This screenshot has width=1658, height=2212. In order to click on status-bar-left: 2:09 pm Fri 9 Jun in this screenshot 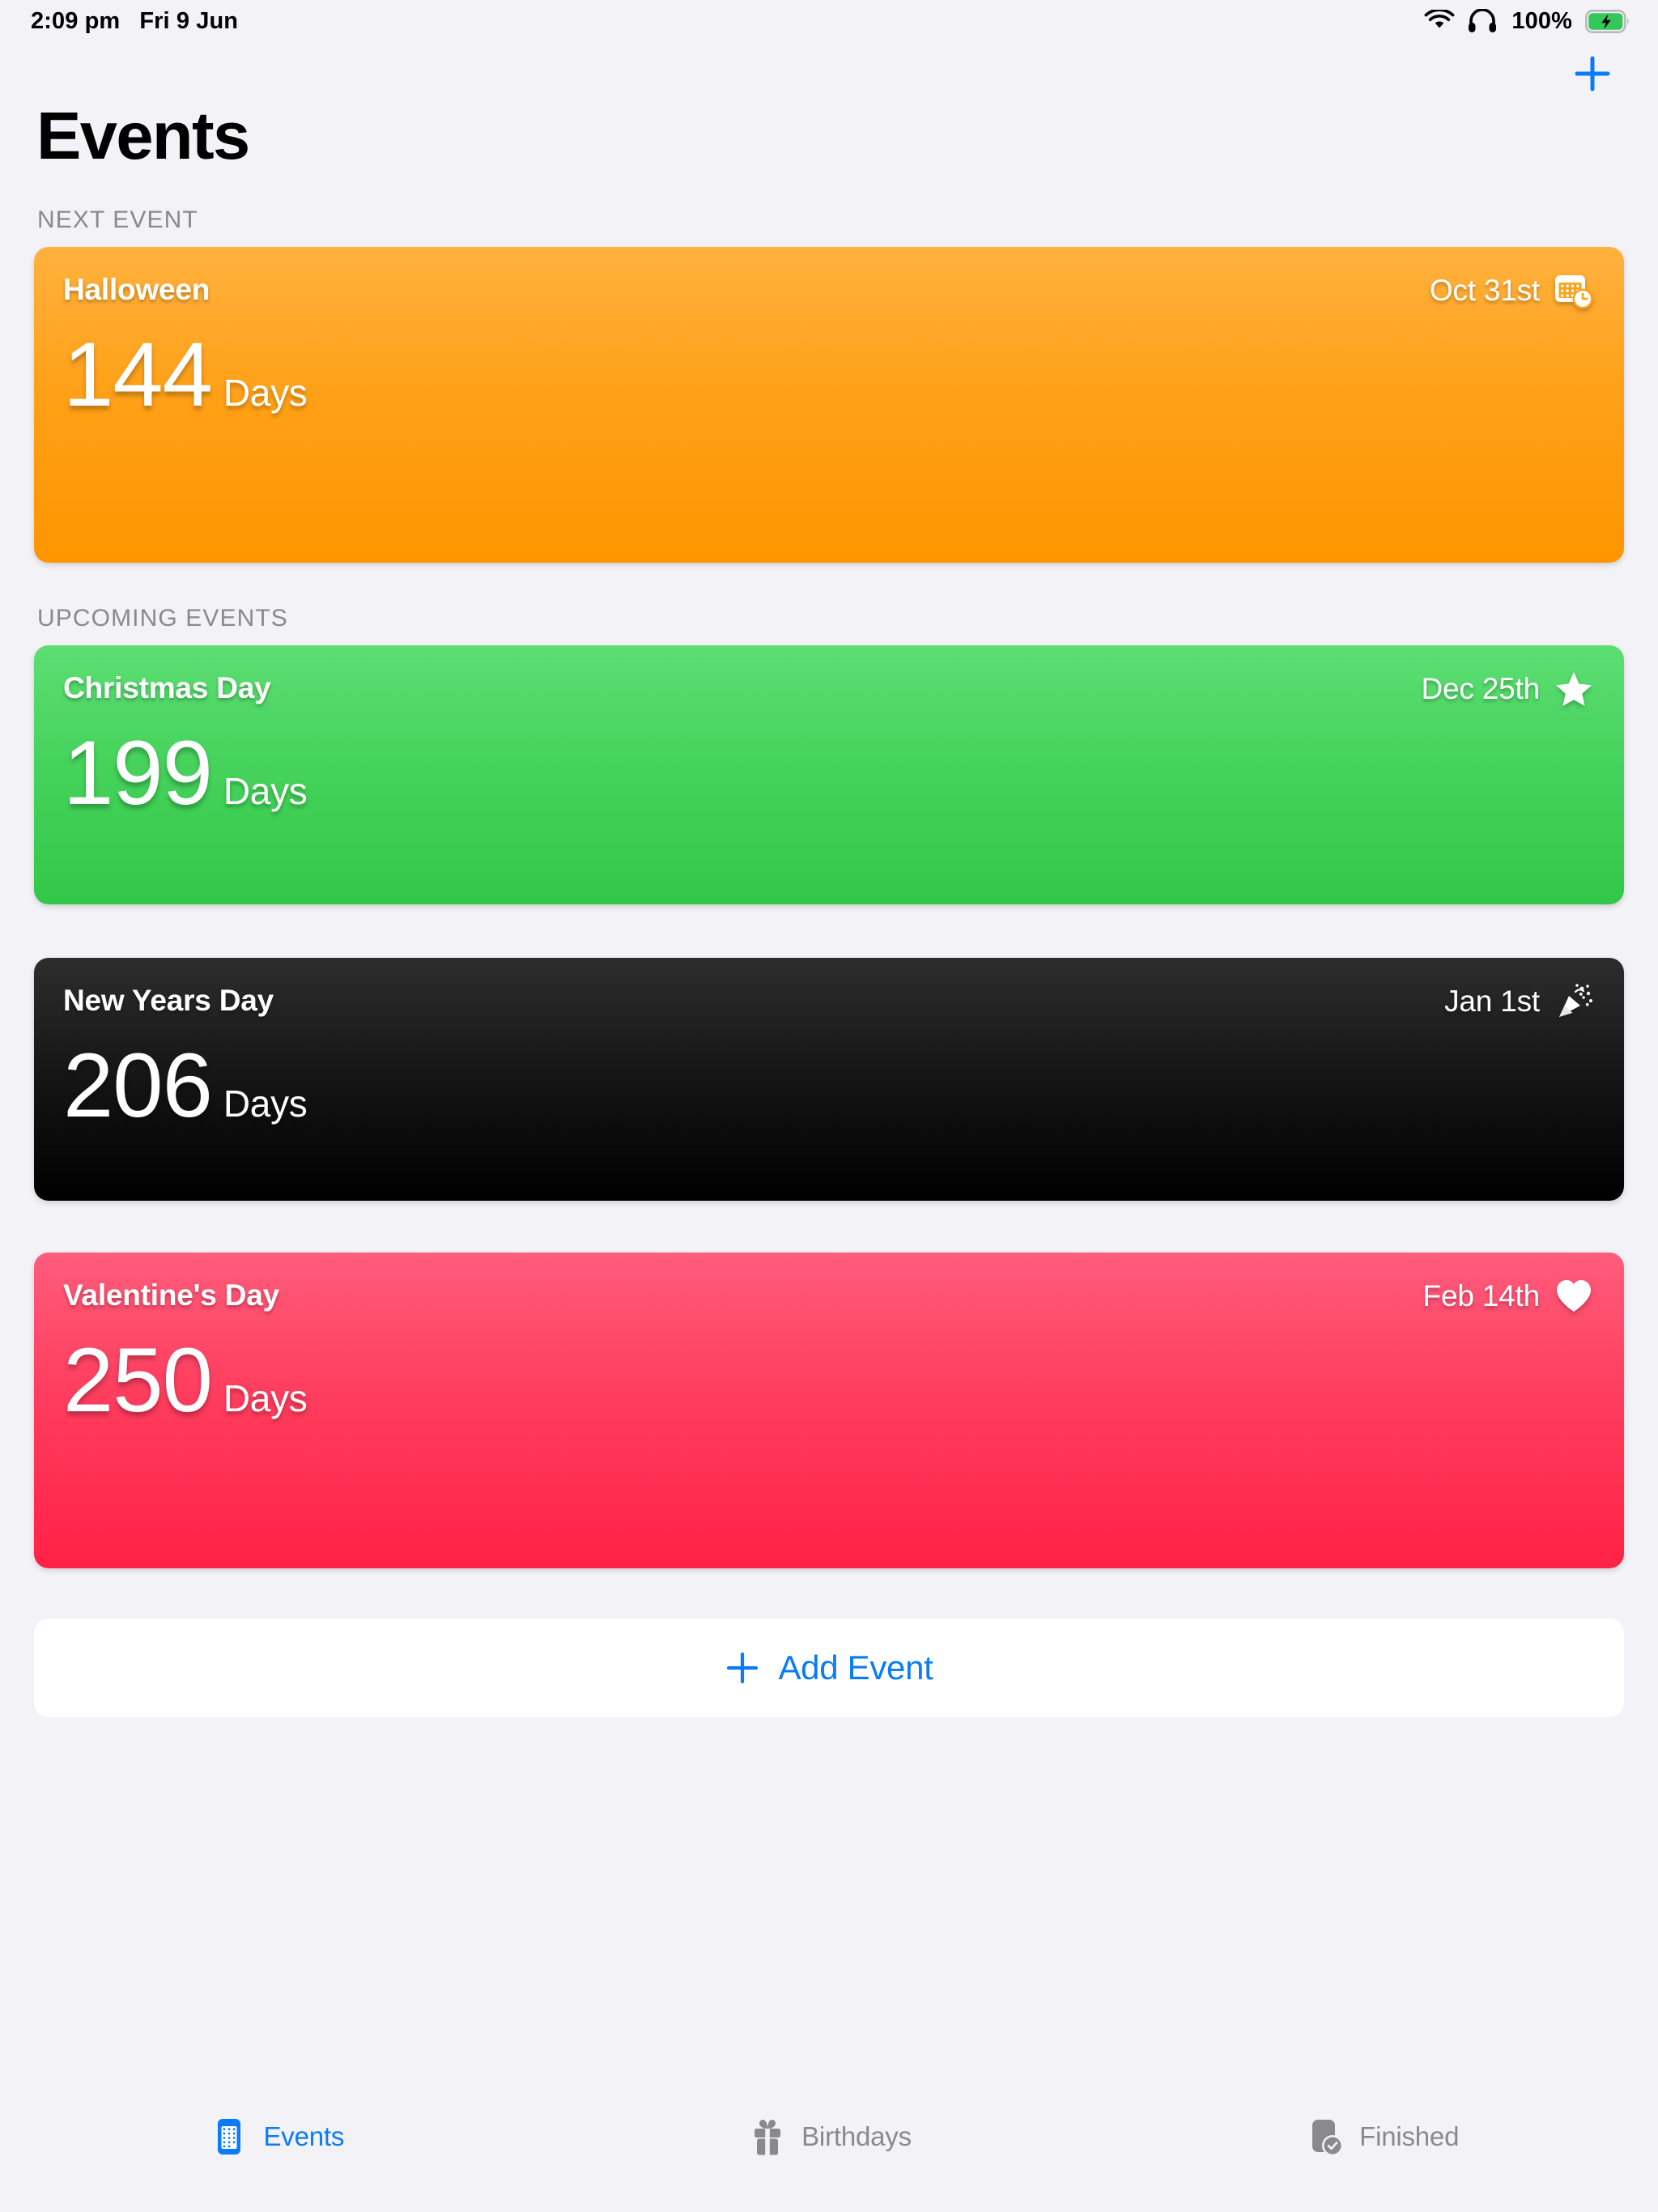, I will do `click(134, 22)`.